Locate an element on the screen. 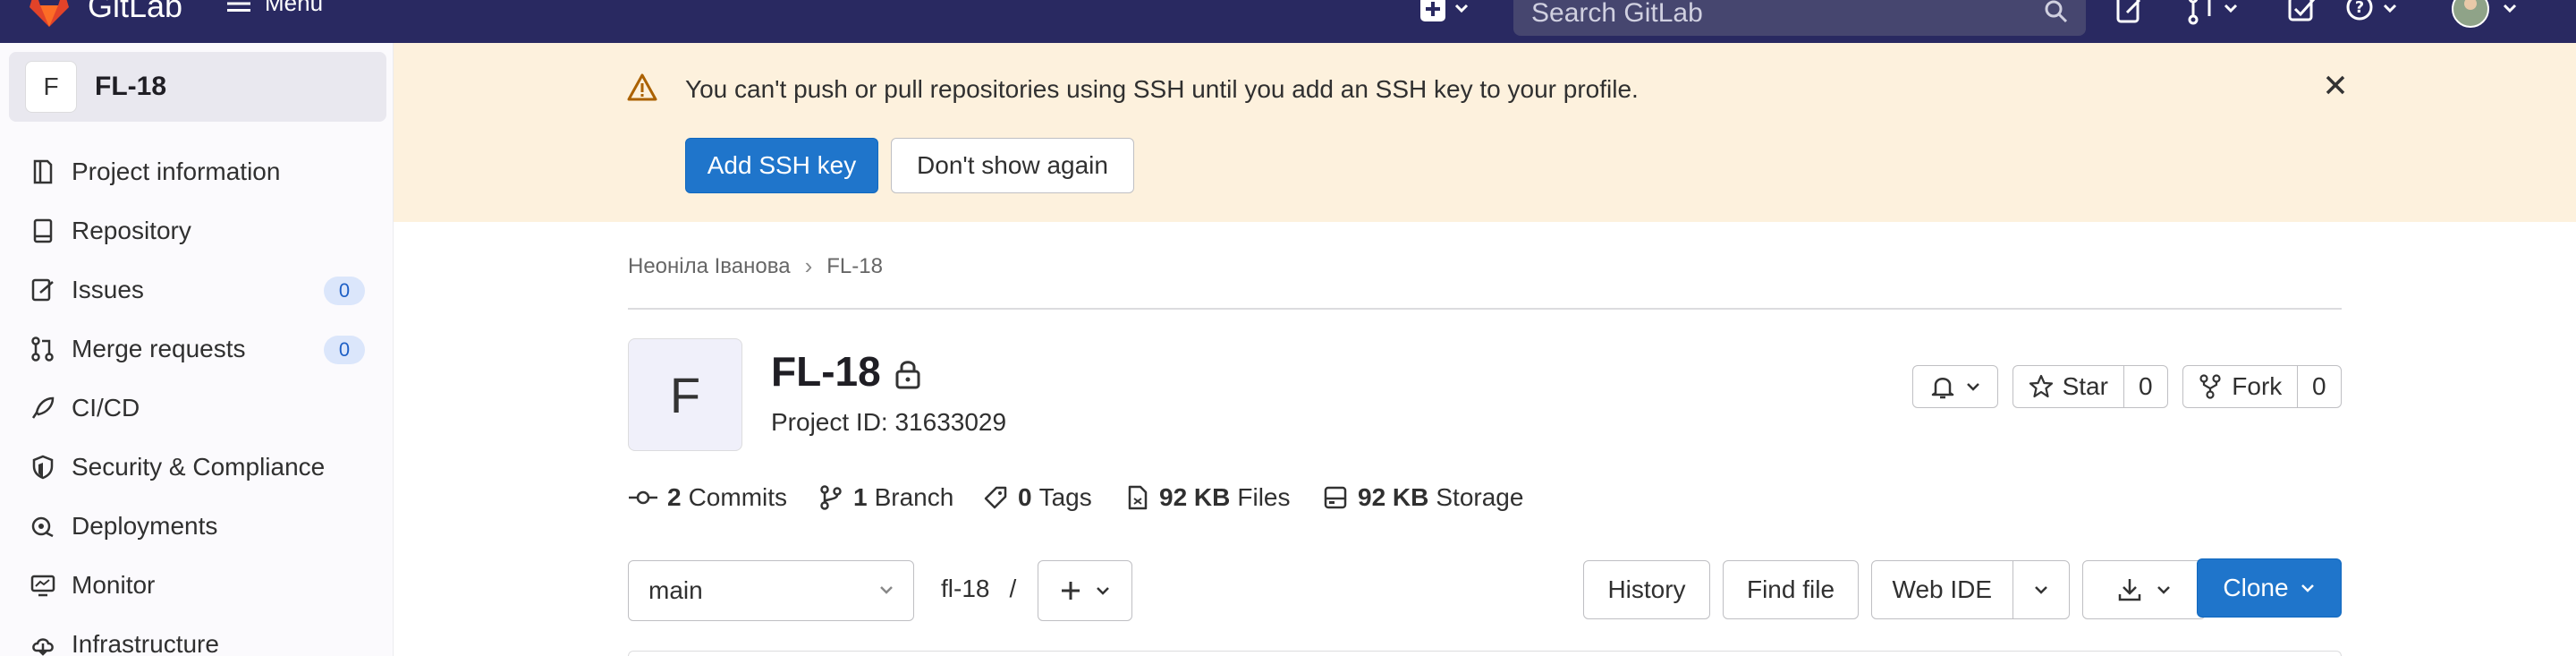  storage-label: Storage is located at coordinates (1480, 497).